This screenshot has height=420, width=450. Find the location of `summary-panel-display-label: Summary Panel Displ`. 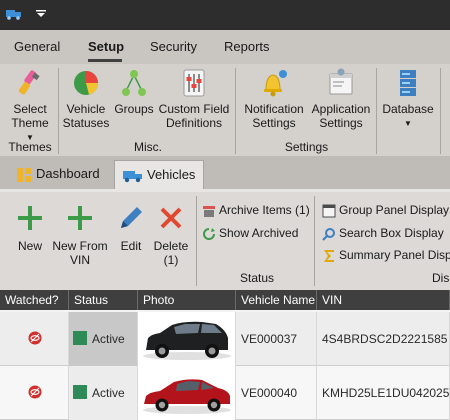

summary-panel-display-label: Summary Panel Displ is located at coordinates (394, 255).